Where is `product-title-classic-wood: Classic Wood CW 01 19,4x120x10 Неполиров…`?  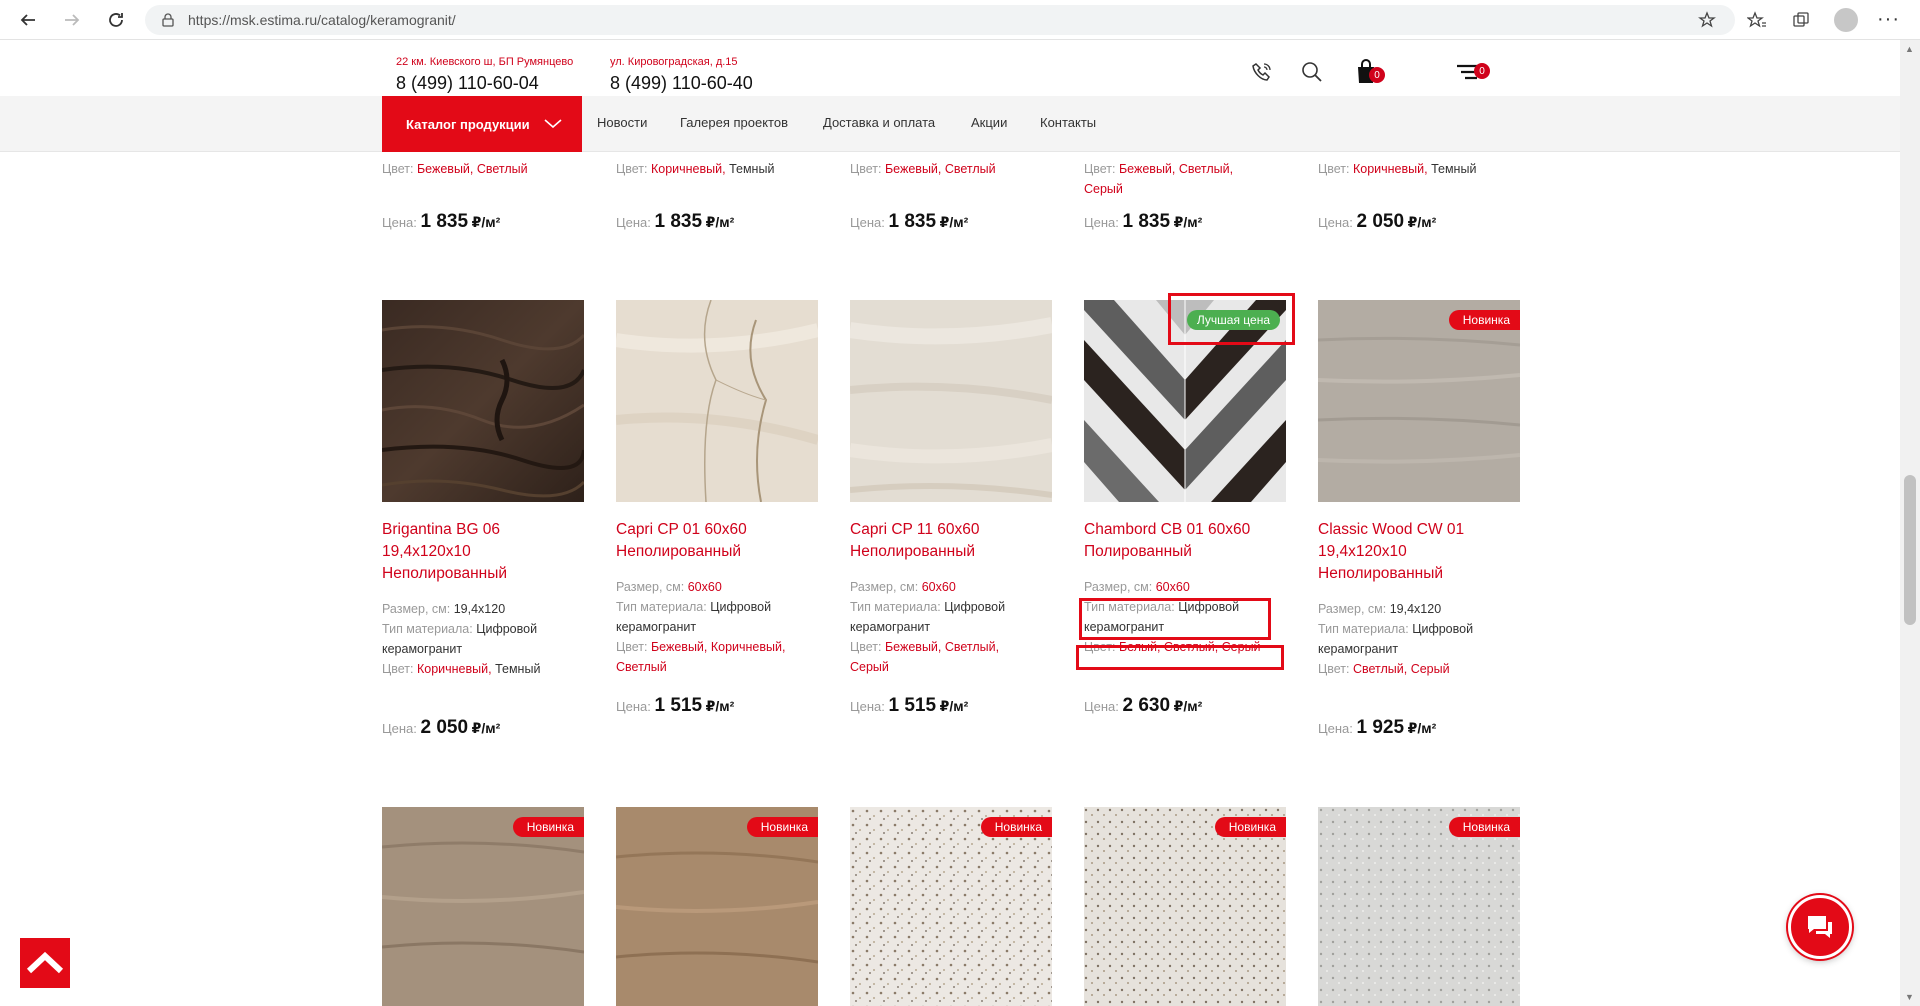 product-title-classic-wood: Classic Wood CW 01 19,4x120x10 Неполиров… is located at coordinates (1419, 552).